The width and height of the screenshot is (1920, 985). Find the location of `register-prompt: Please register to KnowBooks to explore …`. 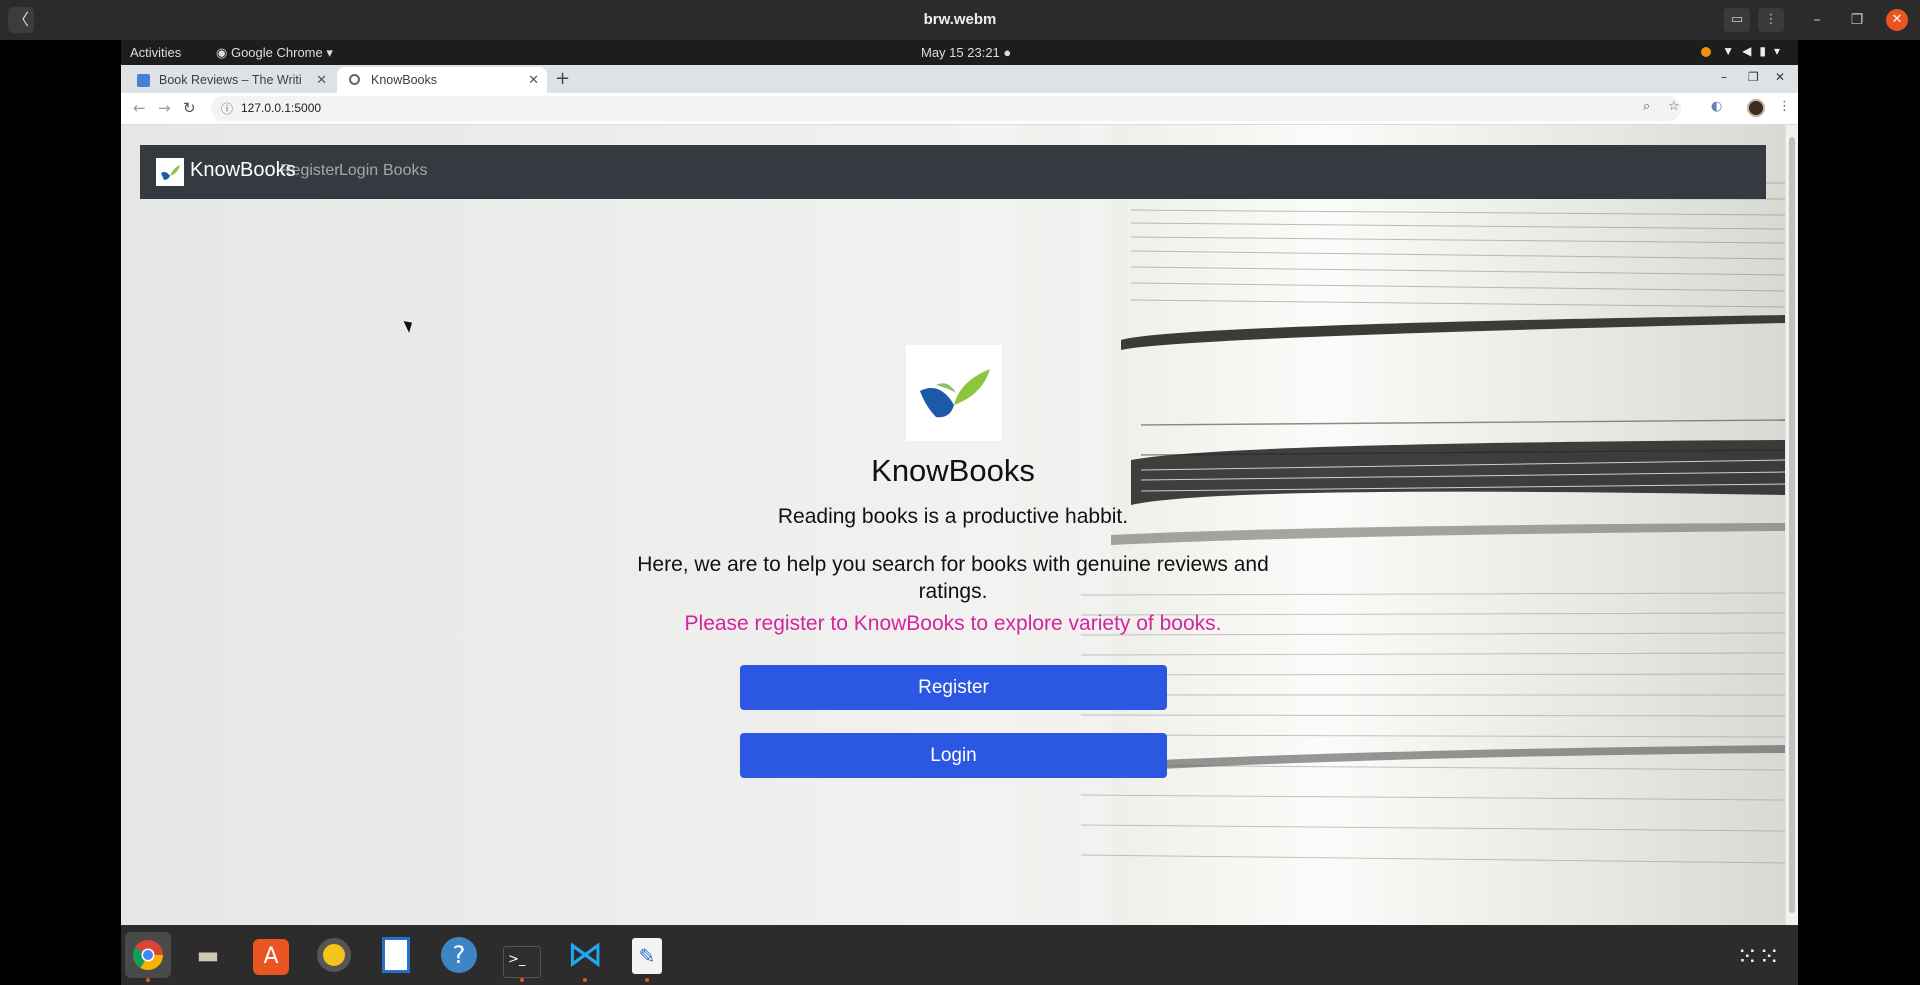

register-prompt: Please register to KnowBooks to explore … is located at coordinates (953, 623).